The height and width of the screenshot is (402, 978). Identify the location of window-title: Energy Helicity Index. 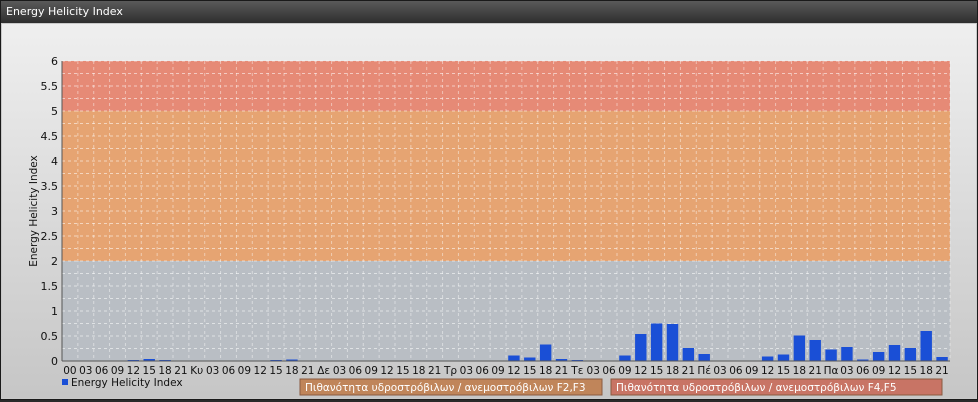
(489, 12).